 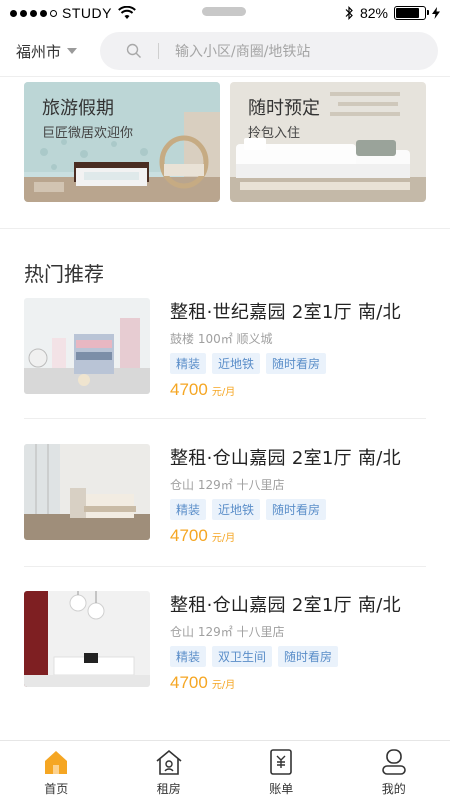 I want to click on header-divider, so click(x=225, y=76).